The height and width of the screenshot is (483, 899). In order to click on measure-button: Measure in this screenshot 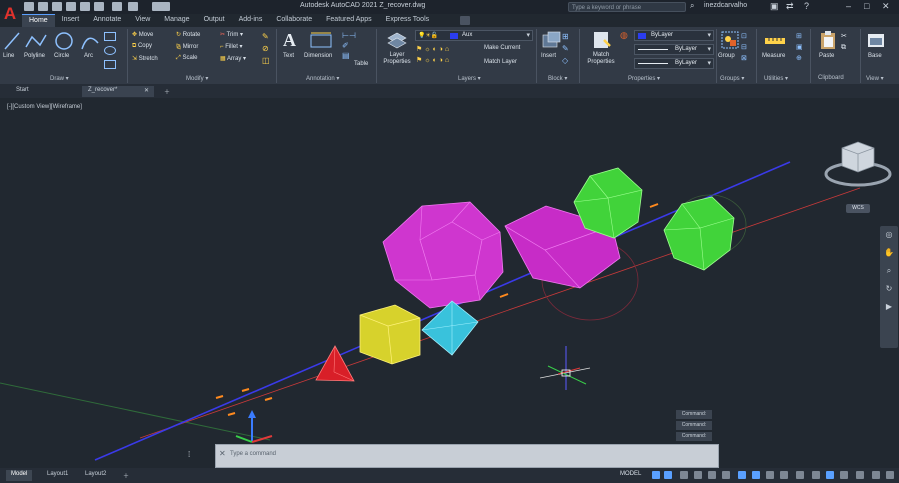, I will do `click(773, 56)`.